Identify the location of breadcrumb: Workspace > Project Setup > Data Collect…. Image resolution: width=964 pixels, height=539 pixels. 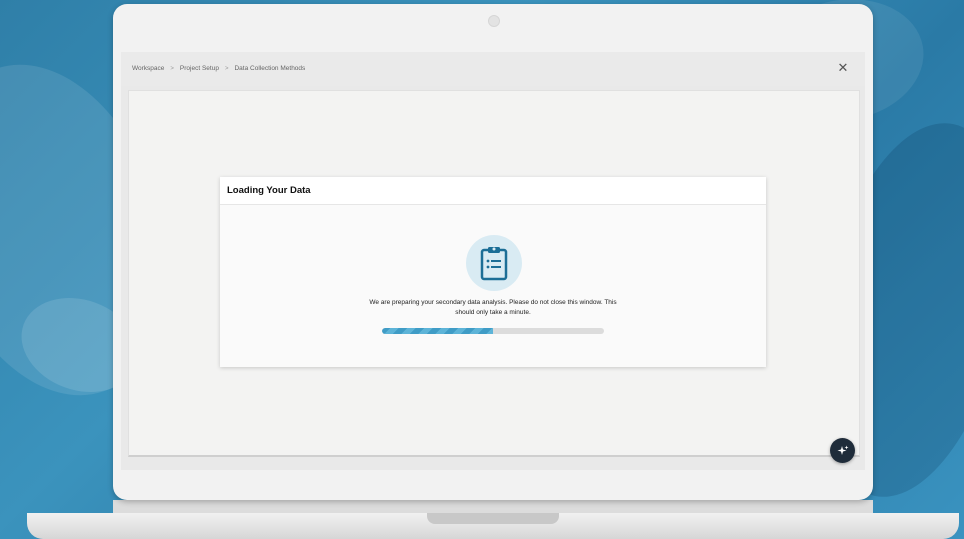
(218, 68).